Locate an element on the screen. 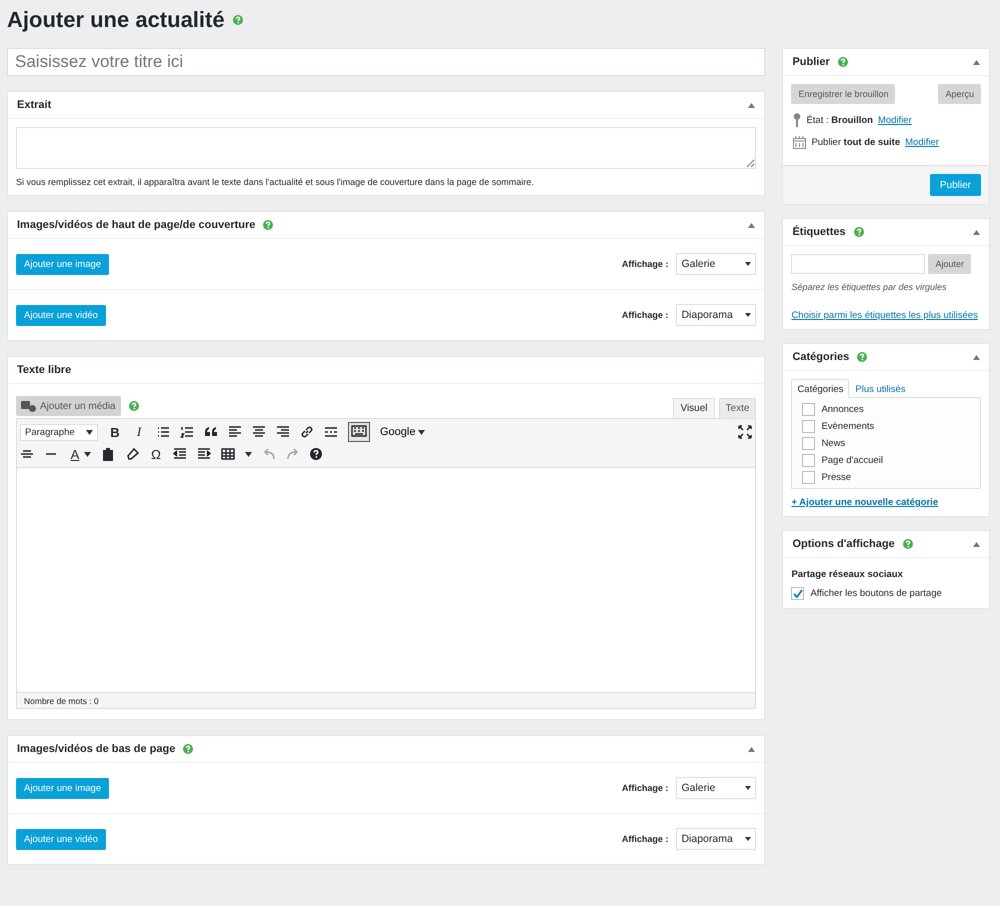 Image resolution: width=1000 pixels, height=906 pixels. category-label: News is located at coordinates (833, 443).